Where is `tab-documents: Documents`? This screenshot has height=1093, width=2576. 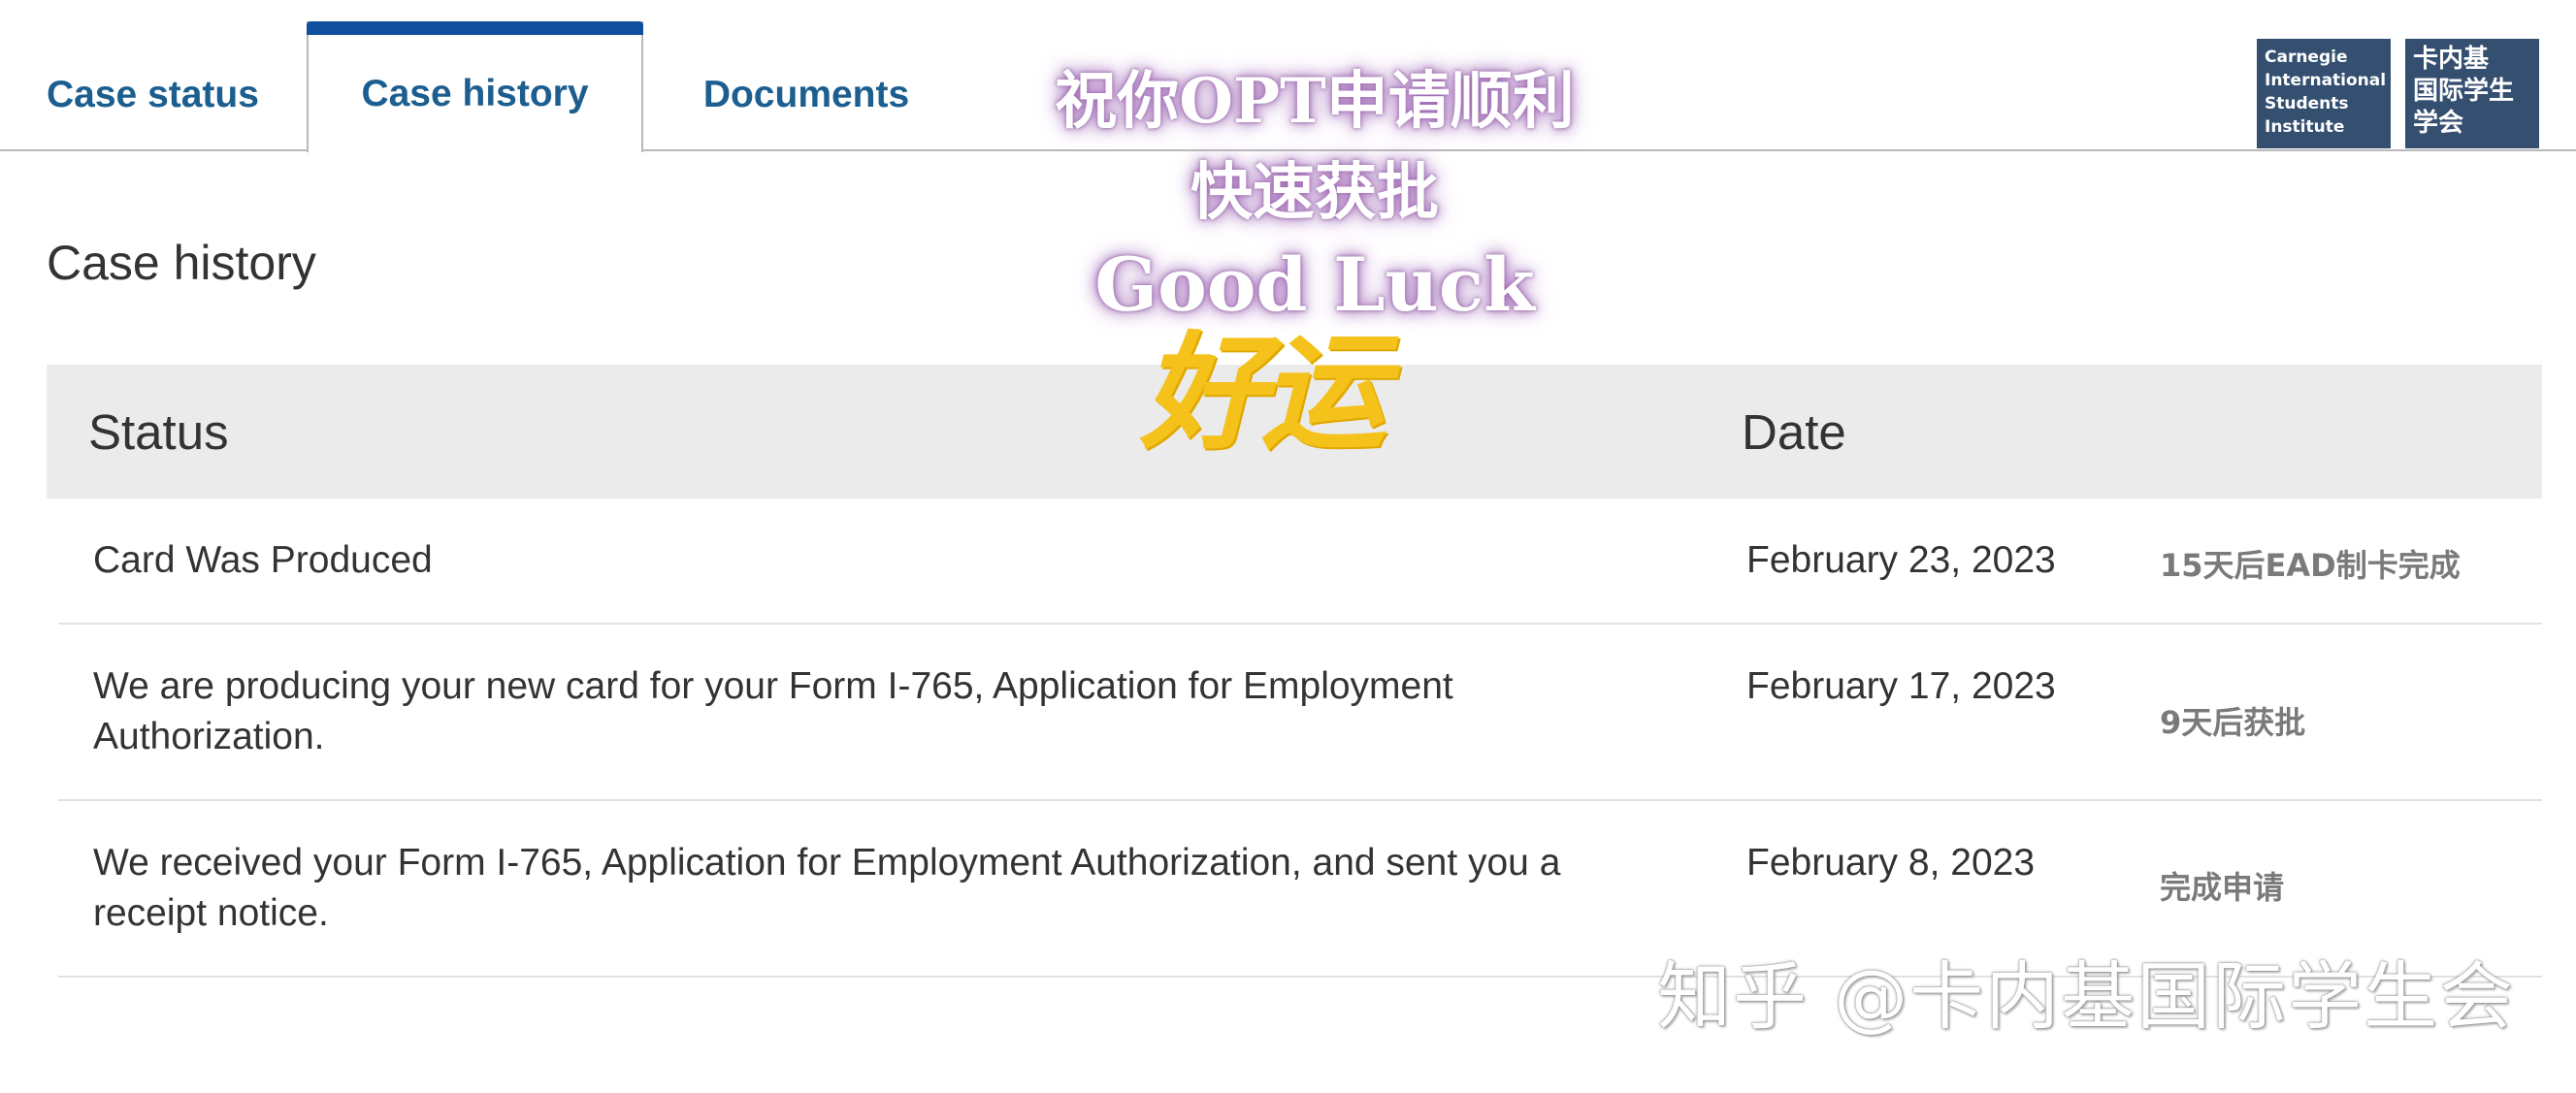 tab-documents: Documents is located at coordinates (806, 94).